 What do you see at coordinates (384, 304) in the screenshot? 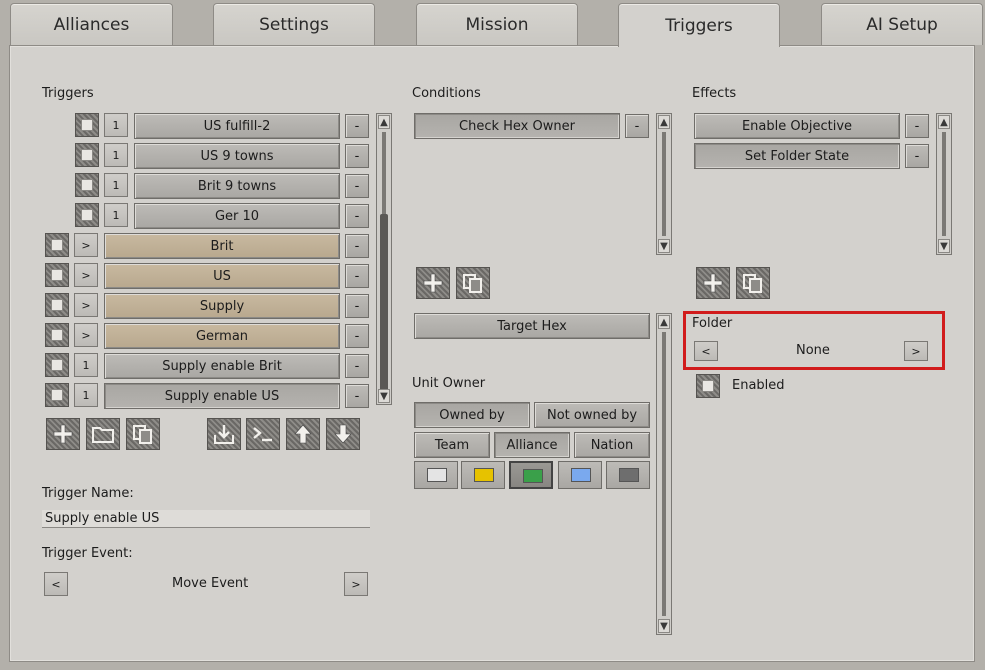
I see `scroll-thumb` at bounding box center [384, 304].